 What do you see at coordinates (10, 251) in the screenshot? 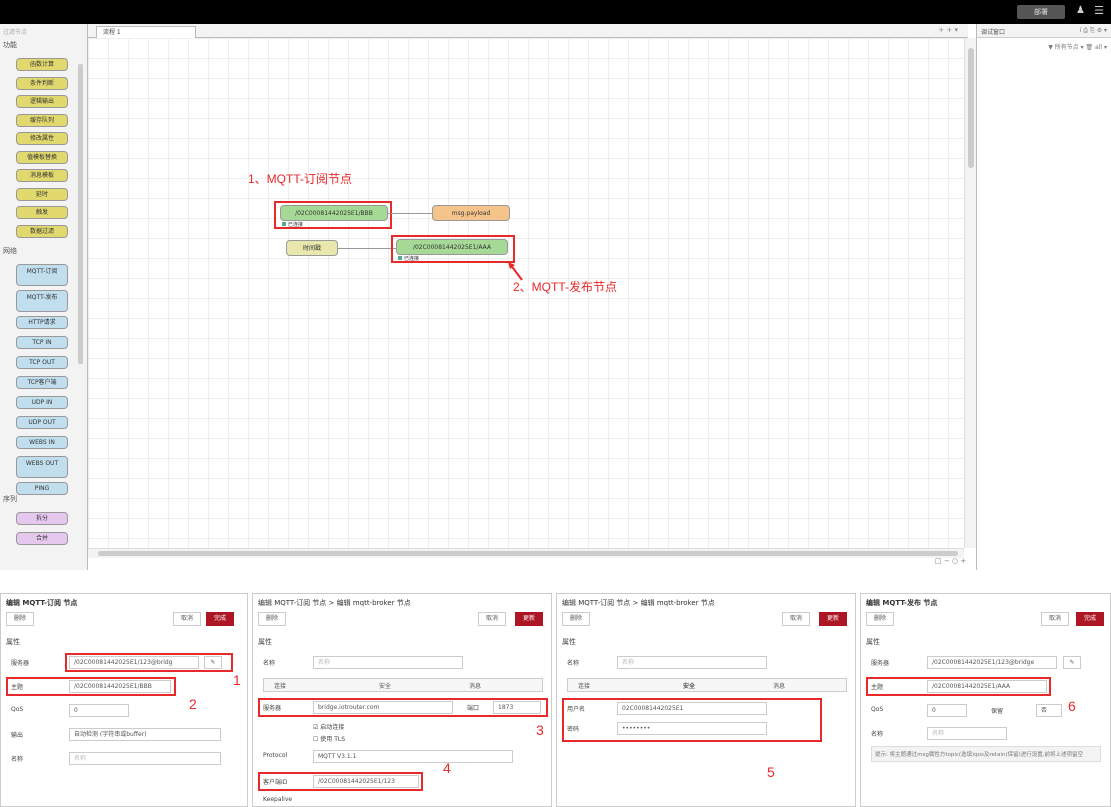
I see `palette-category-network: 网络` at bounding box center [10, 251].